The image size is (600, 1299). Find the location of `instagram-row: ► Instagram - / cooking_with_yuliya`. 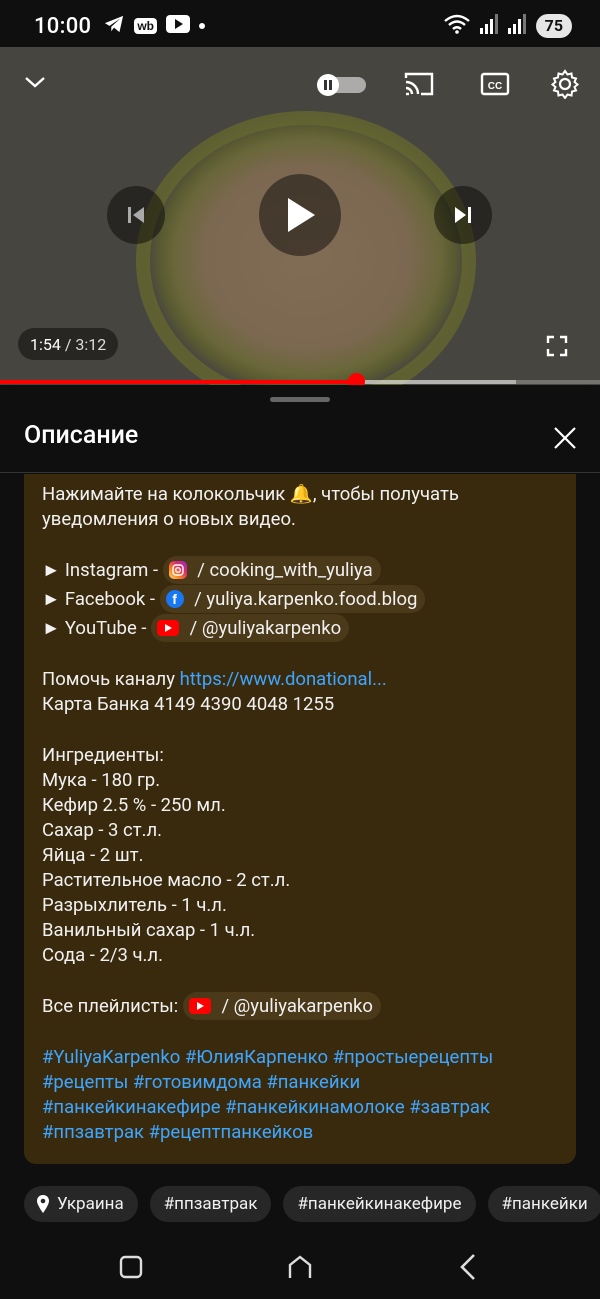

instagram-row: ► Instagram - / cooking_with_yuliya is located at coordinates (300, 570).